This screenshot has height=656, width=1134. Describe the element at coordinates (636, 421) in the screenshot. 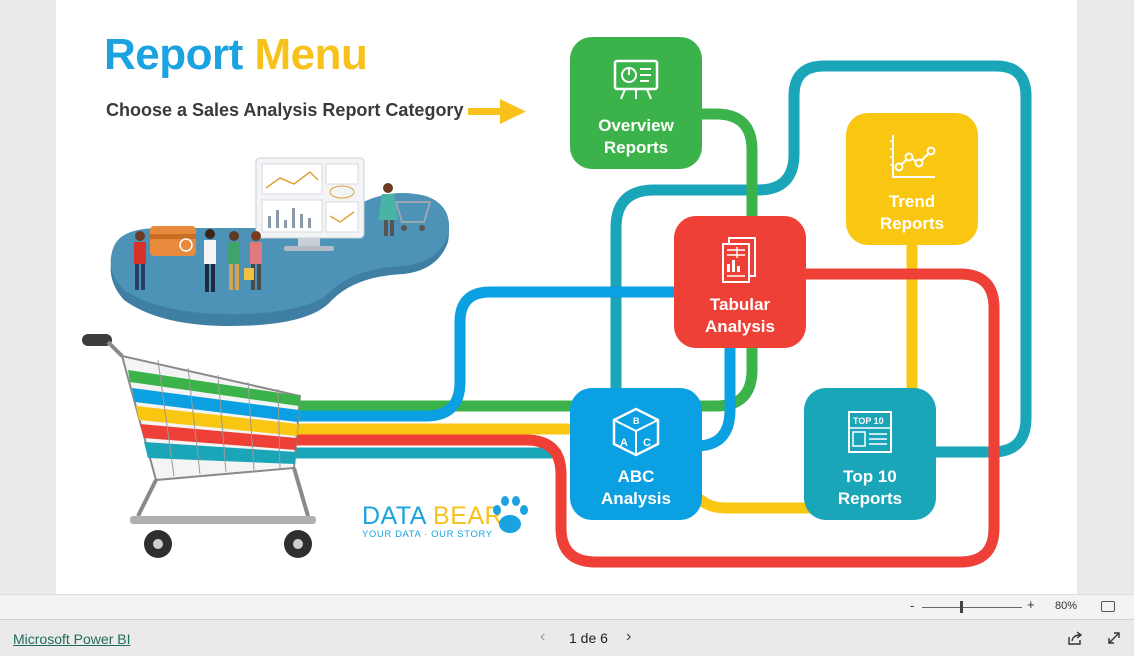

I see `svg-text: B` at that location.